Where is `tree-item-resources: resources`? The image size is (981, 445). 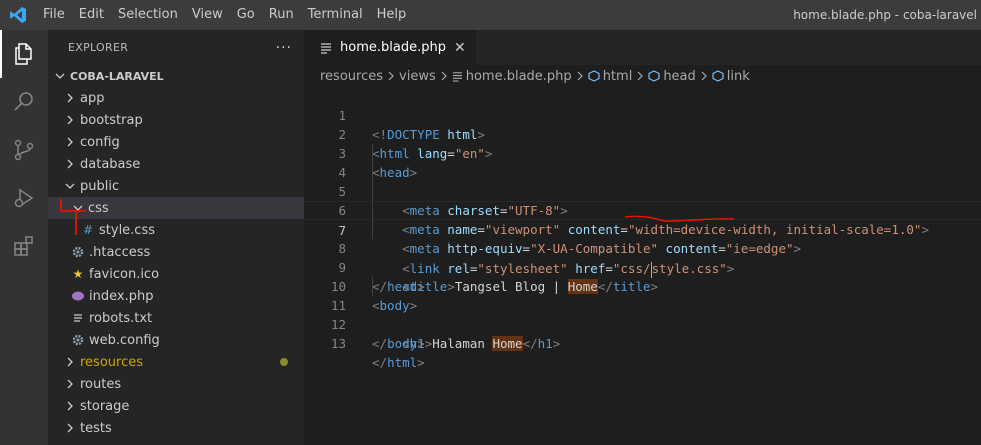
tree-item-resources: resources is located at coordinates (176, 362).